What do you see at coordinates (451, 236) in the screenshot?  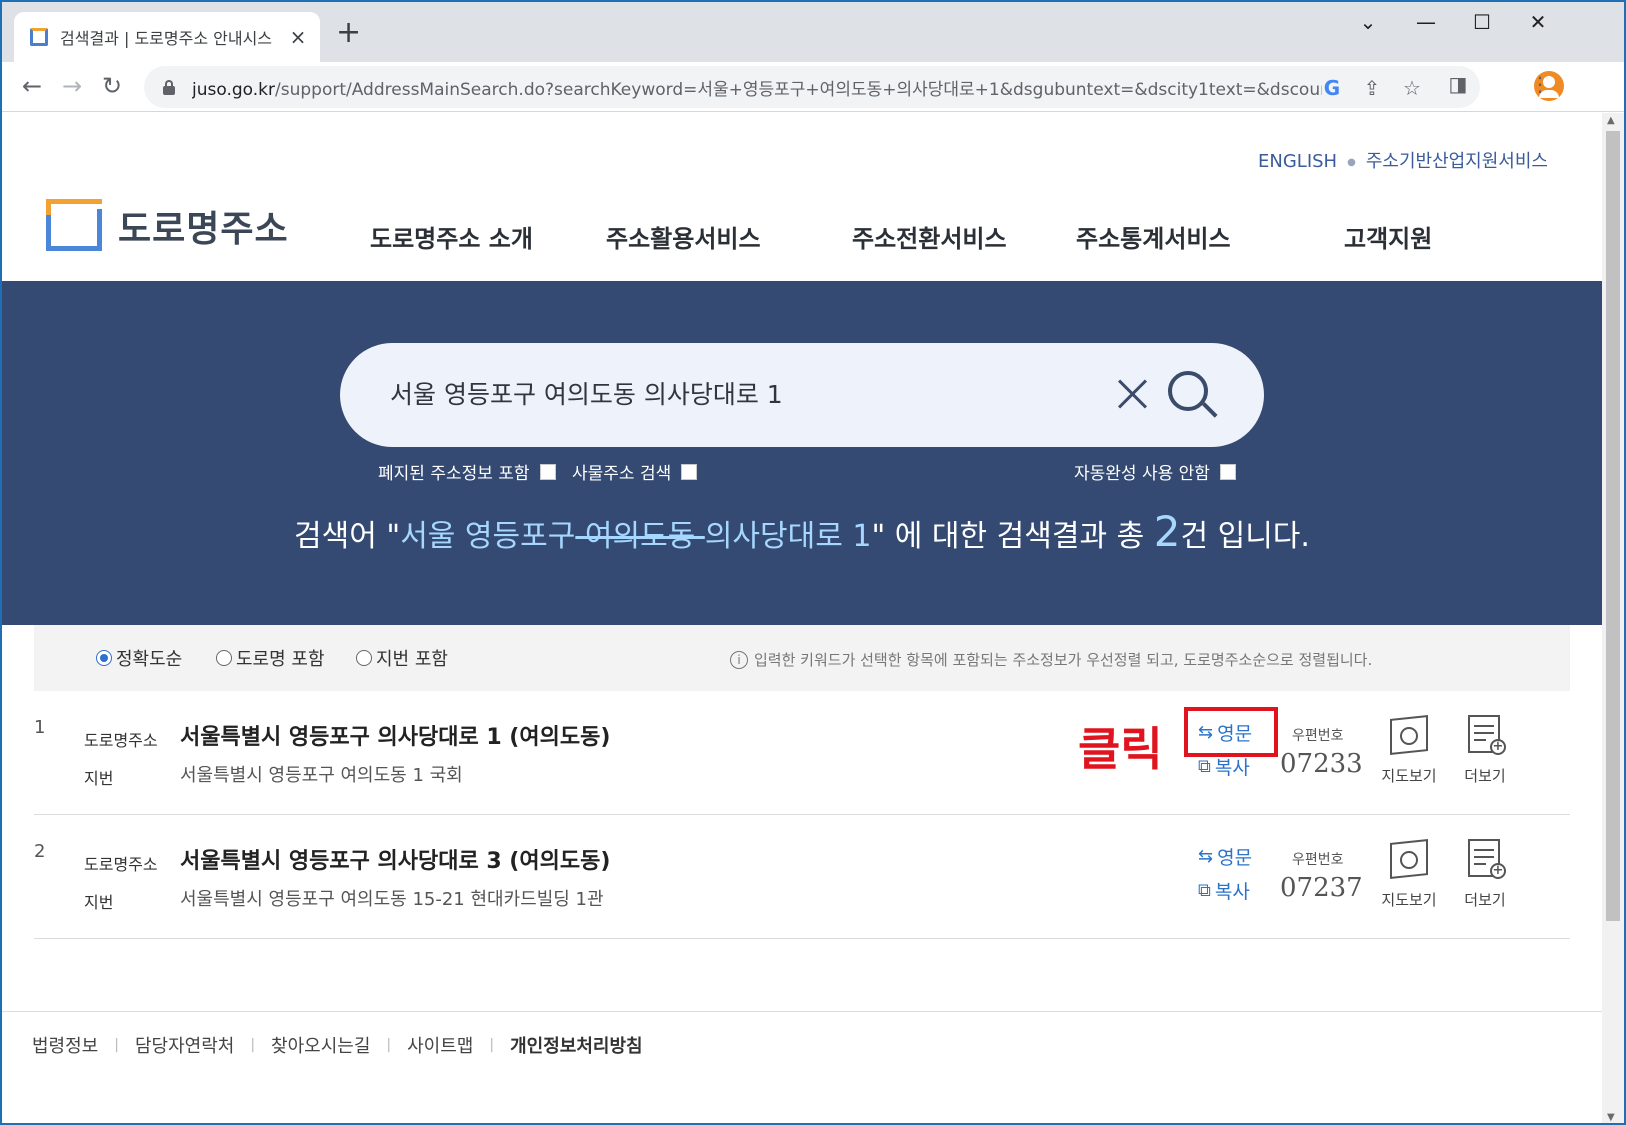 I see `gnb-intro: 도로명주소 소개` at bounding box center [451, 236].